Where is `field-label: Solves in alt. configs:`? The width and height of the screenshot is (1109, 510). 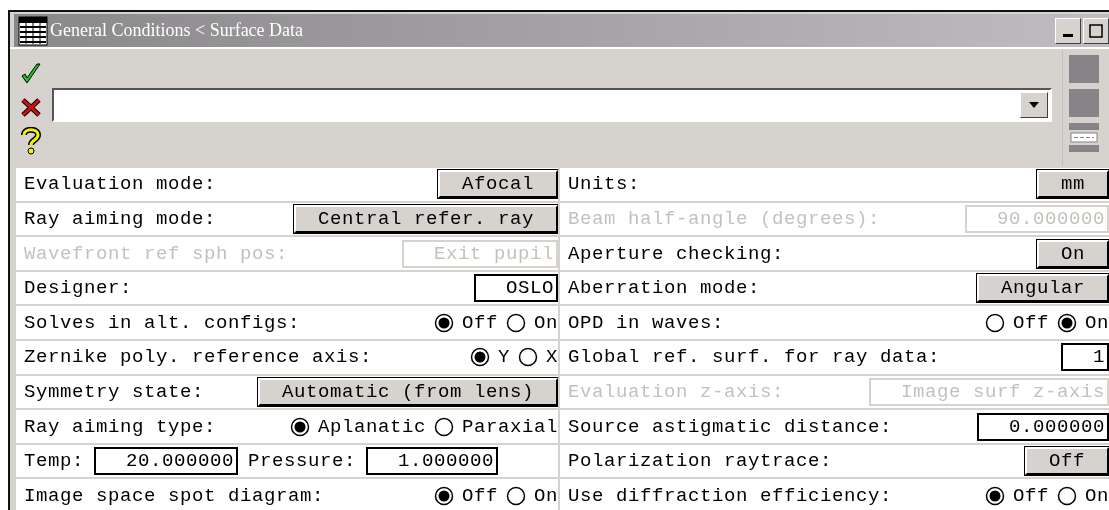 field-label: Solves in alt. configs: is located at coordinates (162, 322).